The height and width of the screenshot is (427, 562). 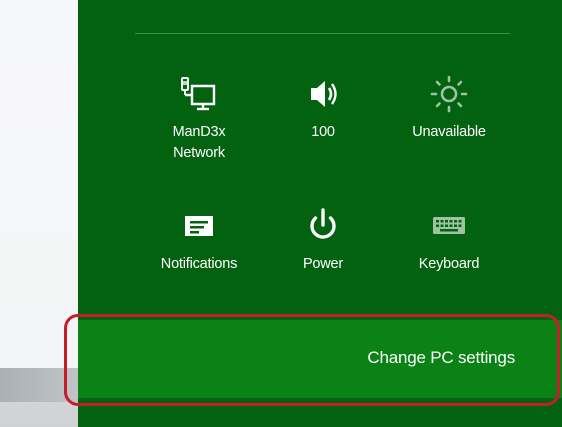 I want to click on notifications-icon, so click(x=199, y=226).